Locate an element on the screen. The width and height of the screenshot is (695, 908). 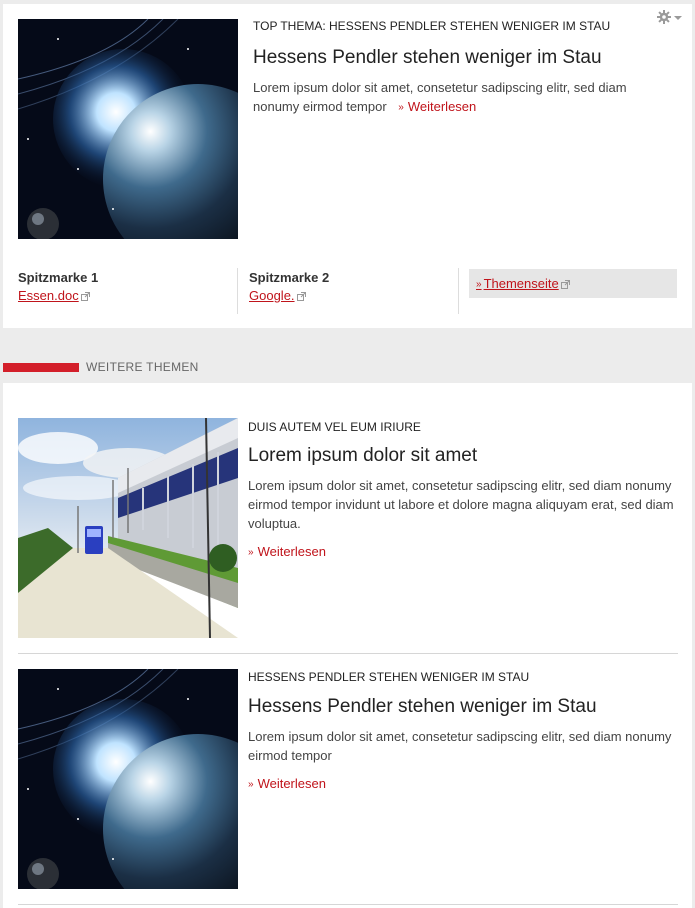
spitzmarke-1-label: Spitzmarke 1 is located at coordinates (58, 277).